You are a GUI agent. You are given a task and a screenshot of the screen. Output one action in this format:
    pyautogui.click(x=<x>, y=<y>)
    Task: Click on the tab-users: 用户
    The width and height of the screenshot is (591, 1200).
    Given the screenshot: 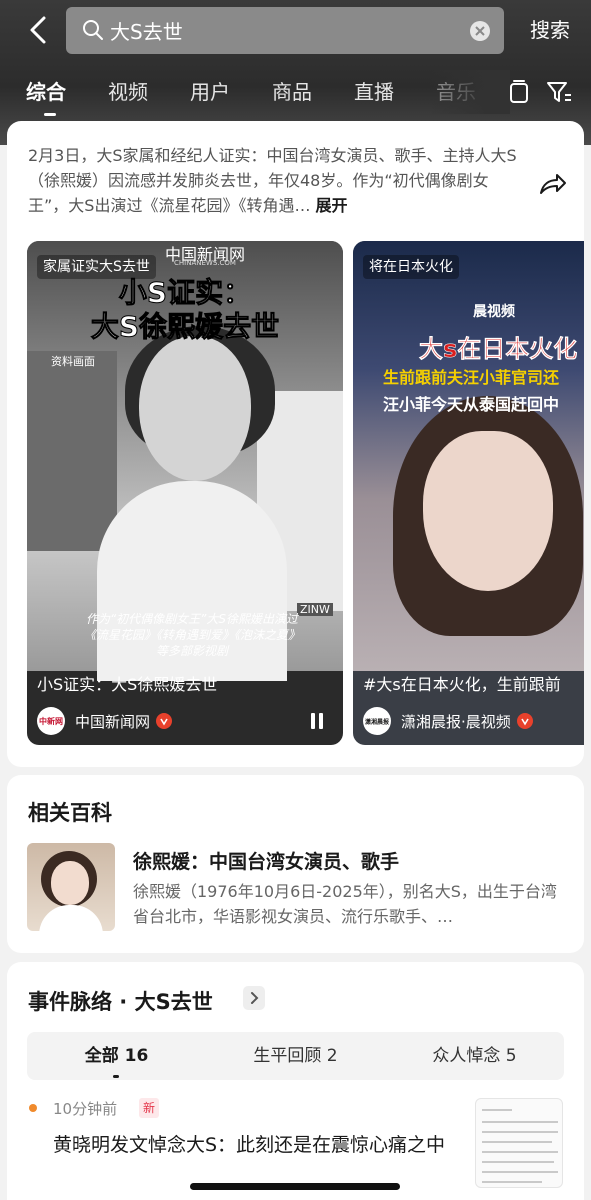 What is the action you would take?
    pyautogui.click(x=210, y=92)
    